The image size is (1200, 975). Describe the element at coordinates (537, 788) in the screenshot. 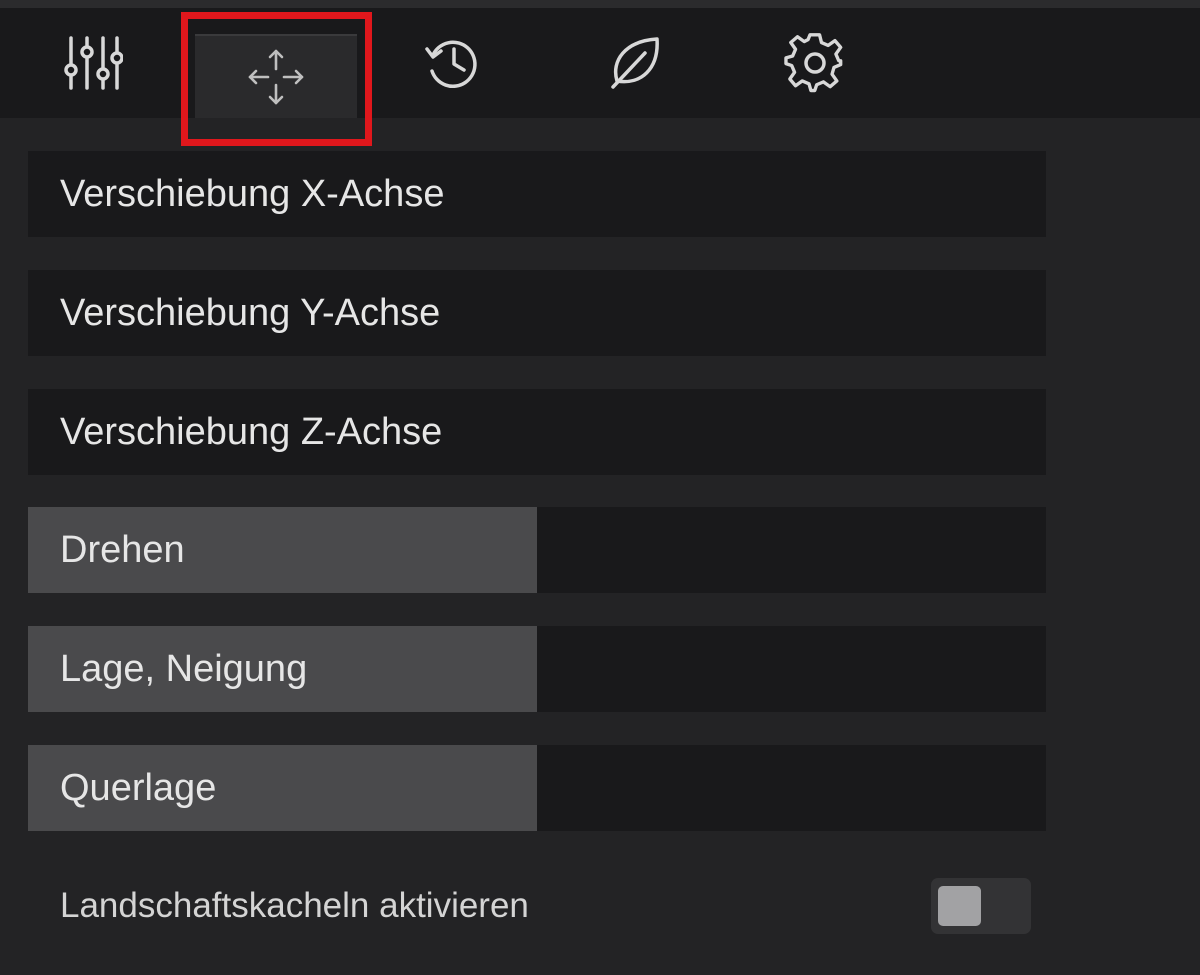

I see `roll-slider: Querlage` at that location.